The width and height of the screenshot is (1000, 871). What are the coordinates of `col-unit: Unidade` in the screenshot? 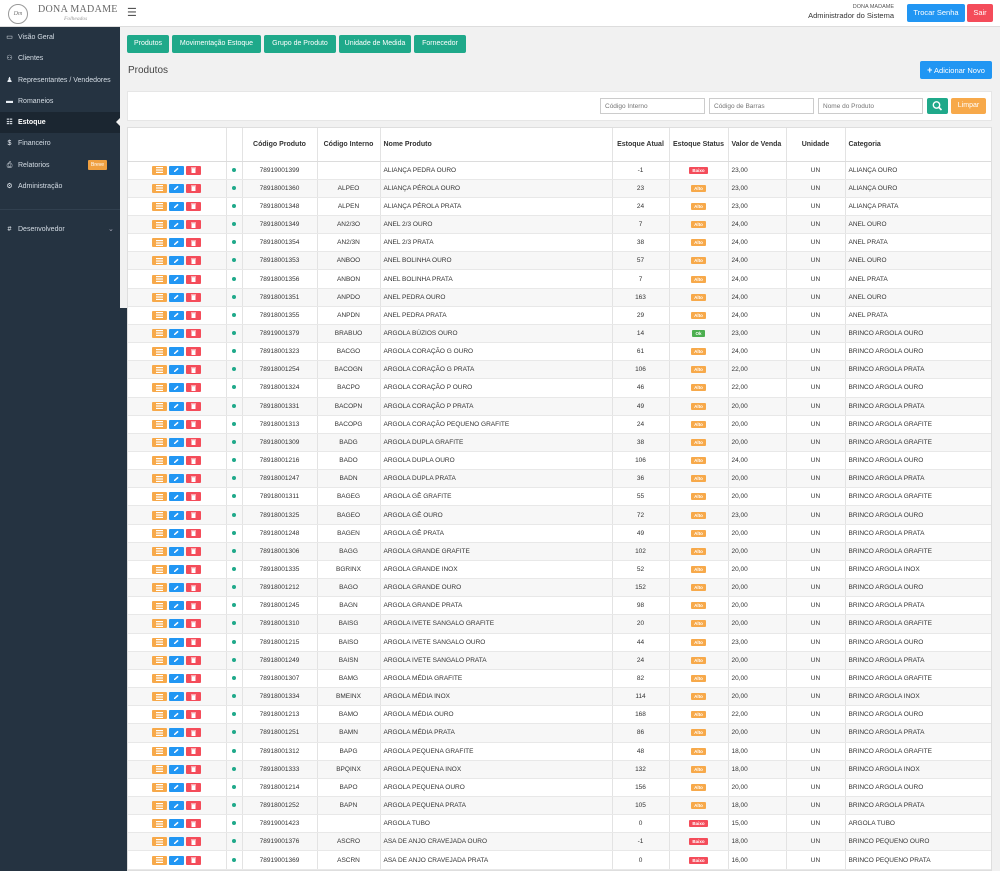 It's located at (816, 145).